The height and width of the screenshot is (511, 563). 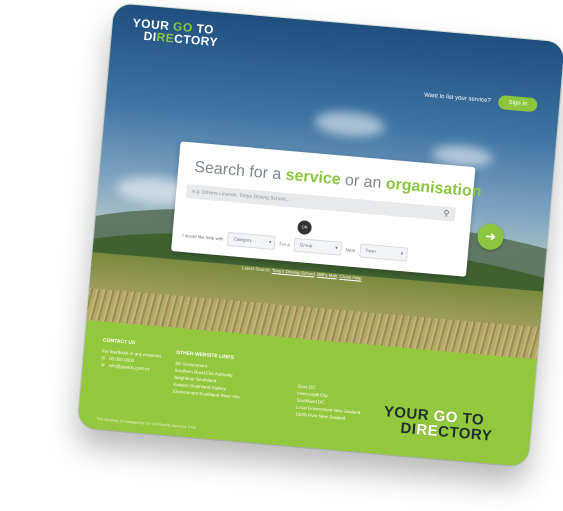 I want to click on headline-organisation: organisation, so click(x=434, y=188).